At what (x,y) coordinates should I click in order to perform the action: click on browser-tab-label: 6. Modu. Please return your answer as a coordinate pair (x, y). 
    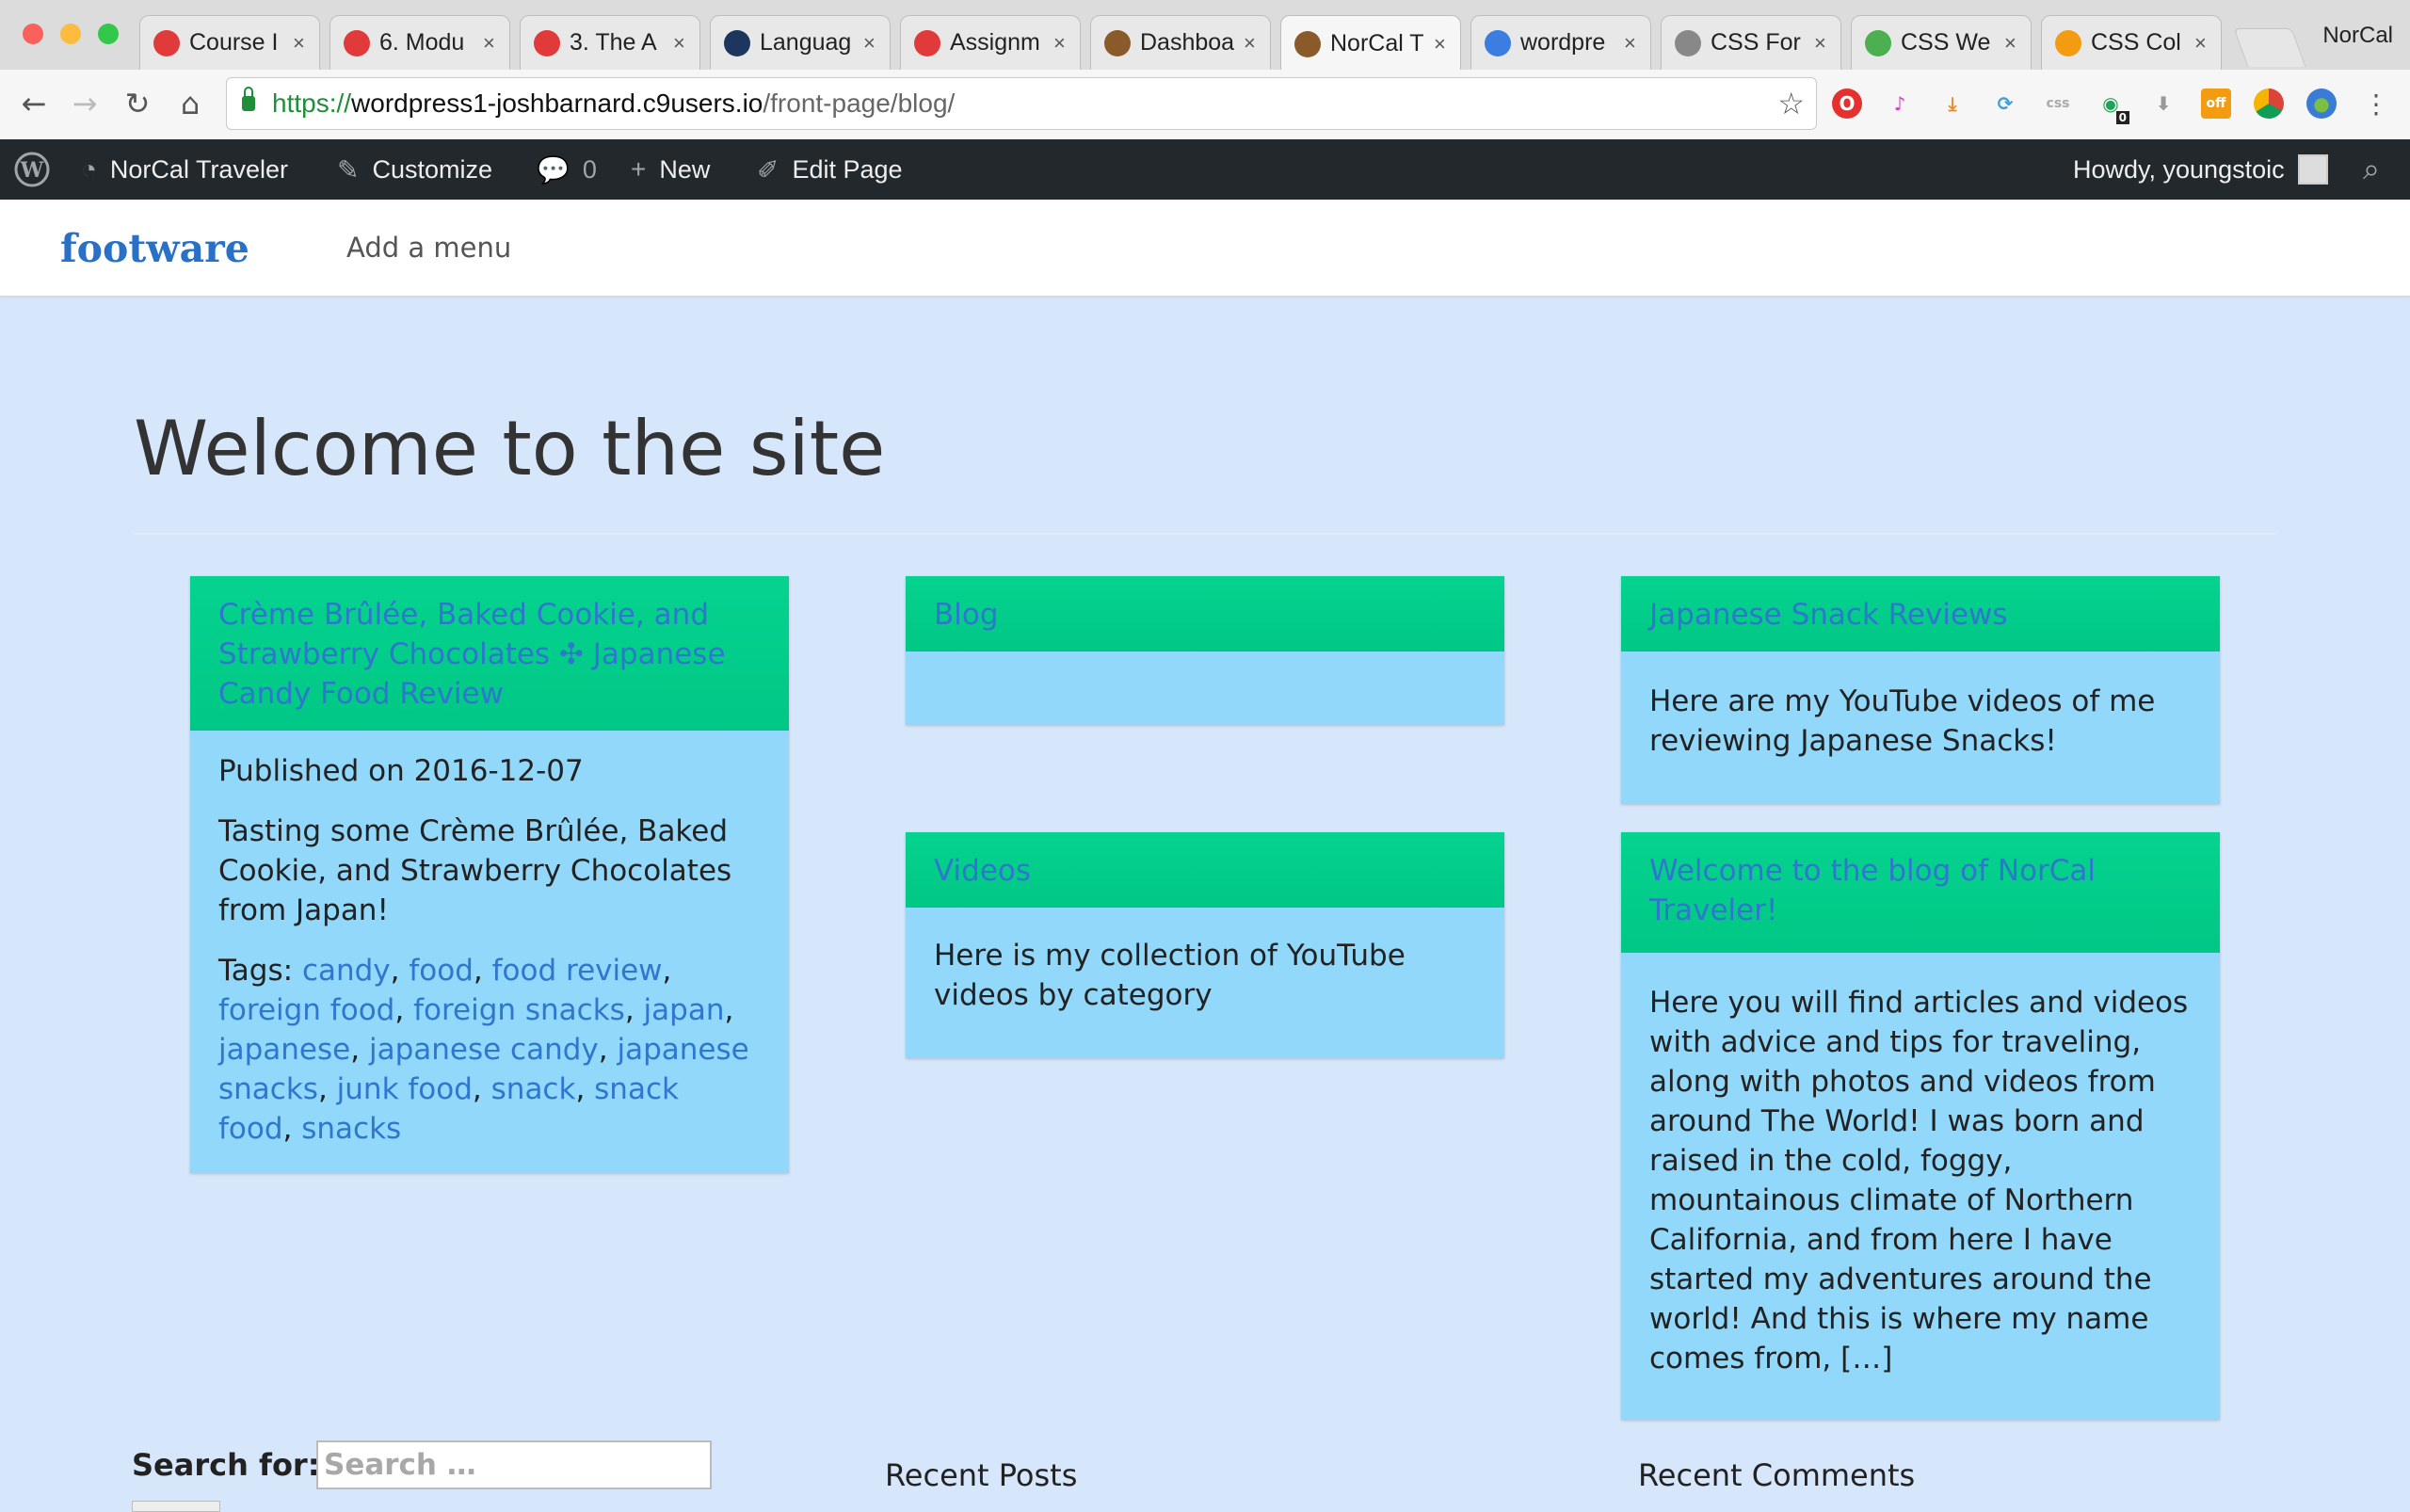
    Looking at the image, I should click on (422, 42).